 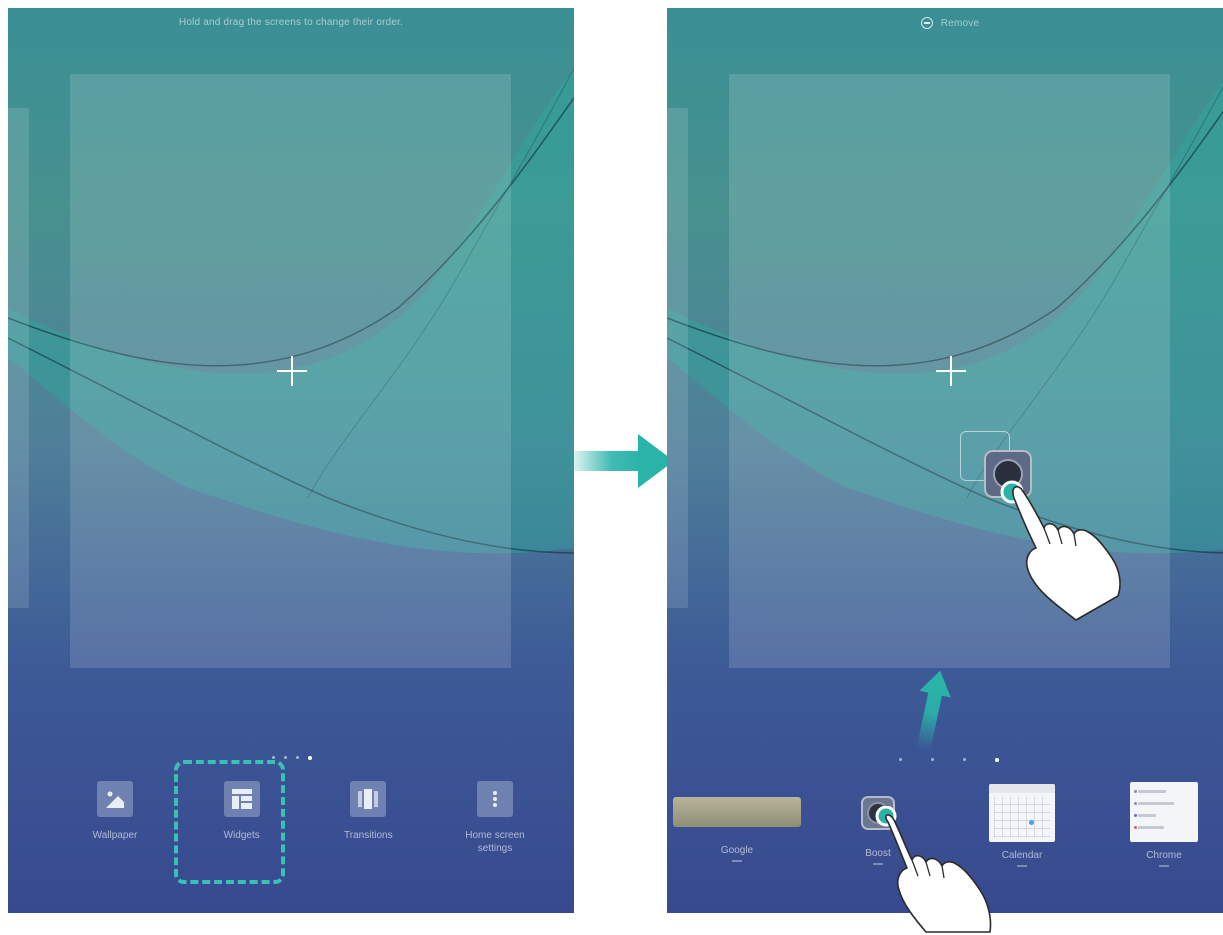 What do you see at coordinates (1022, 813) in the screenshot?
I see `calendar-widget-preview` at bounding box center [1022, 813].